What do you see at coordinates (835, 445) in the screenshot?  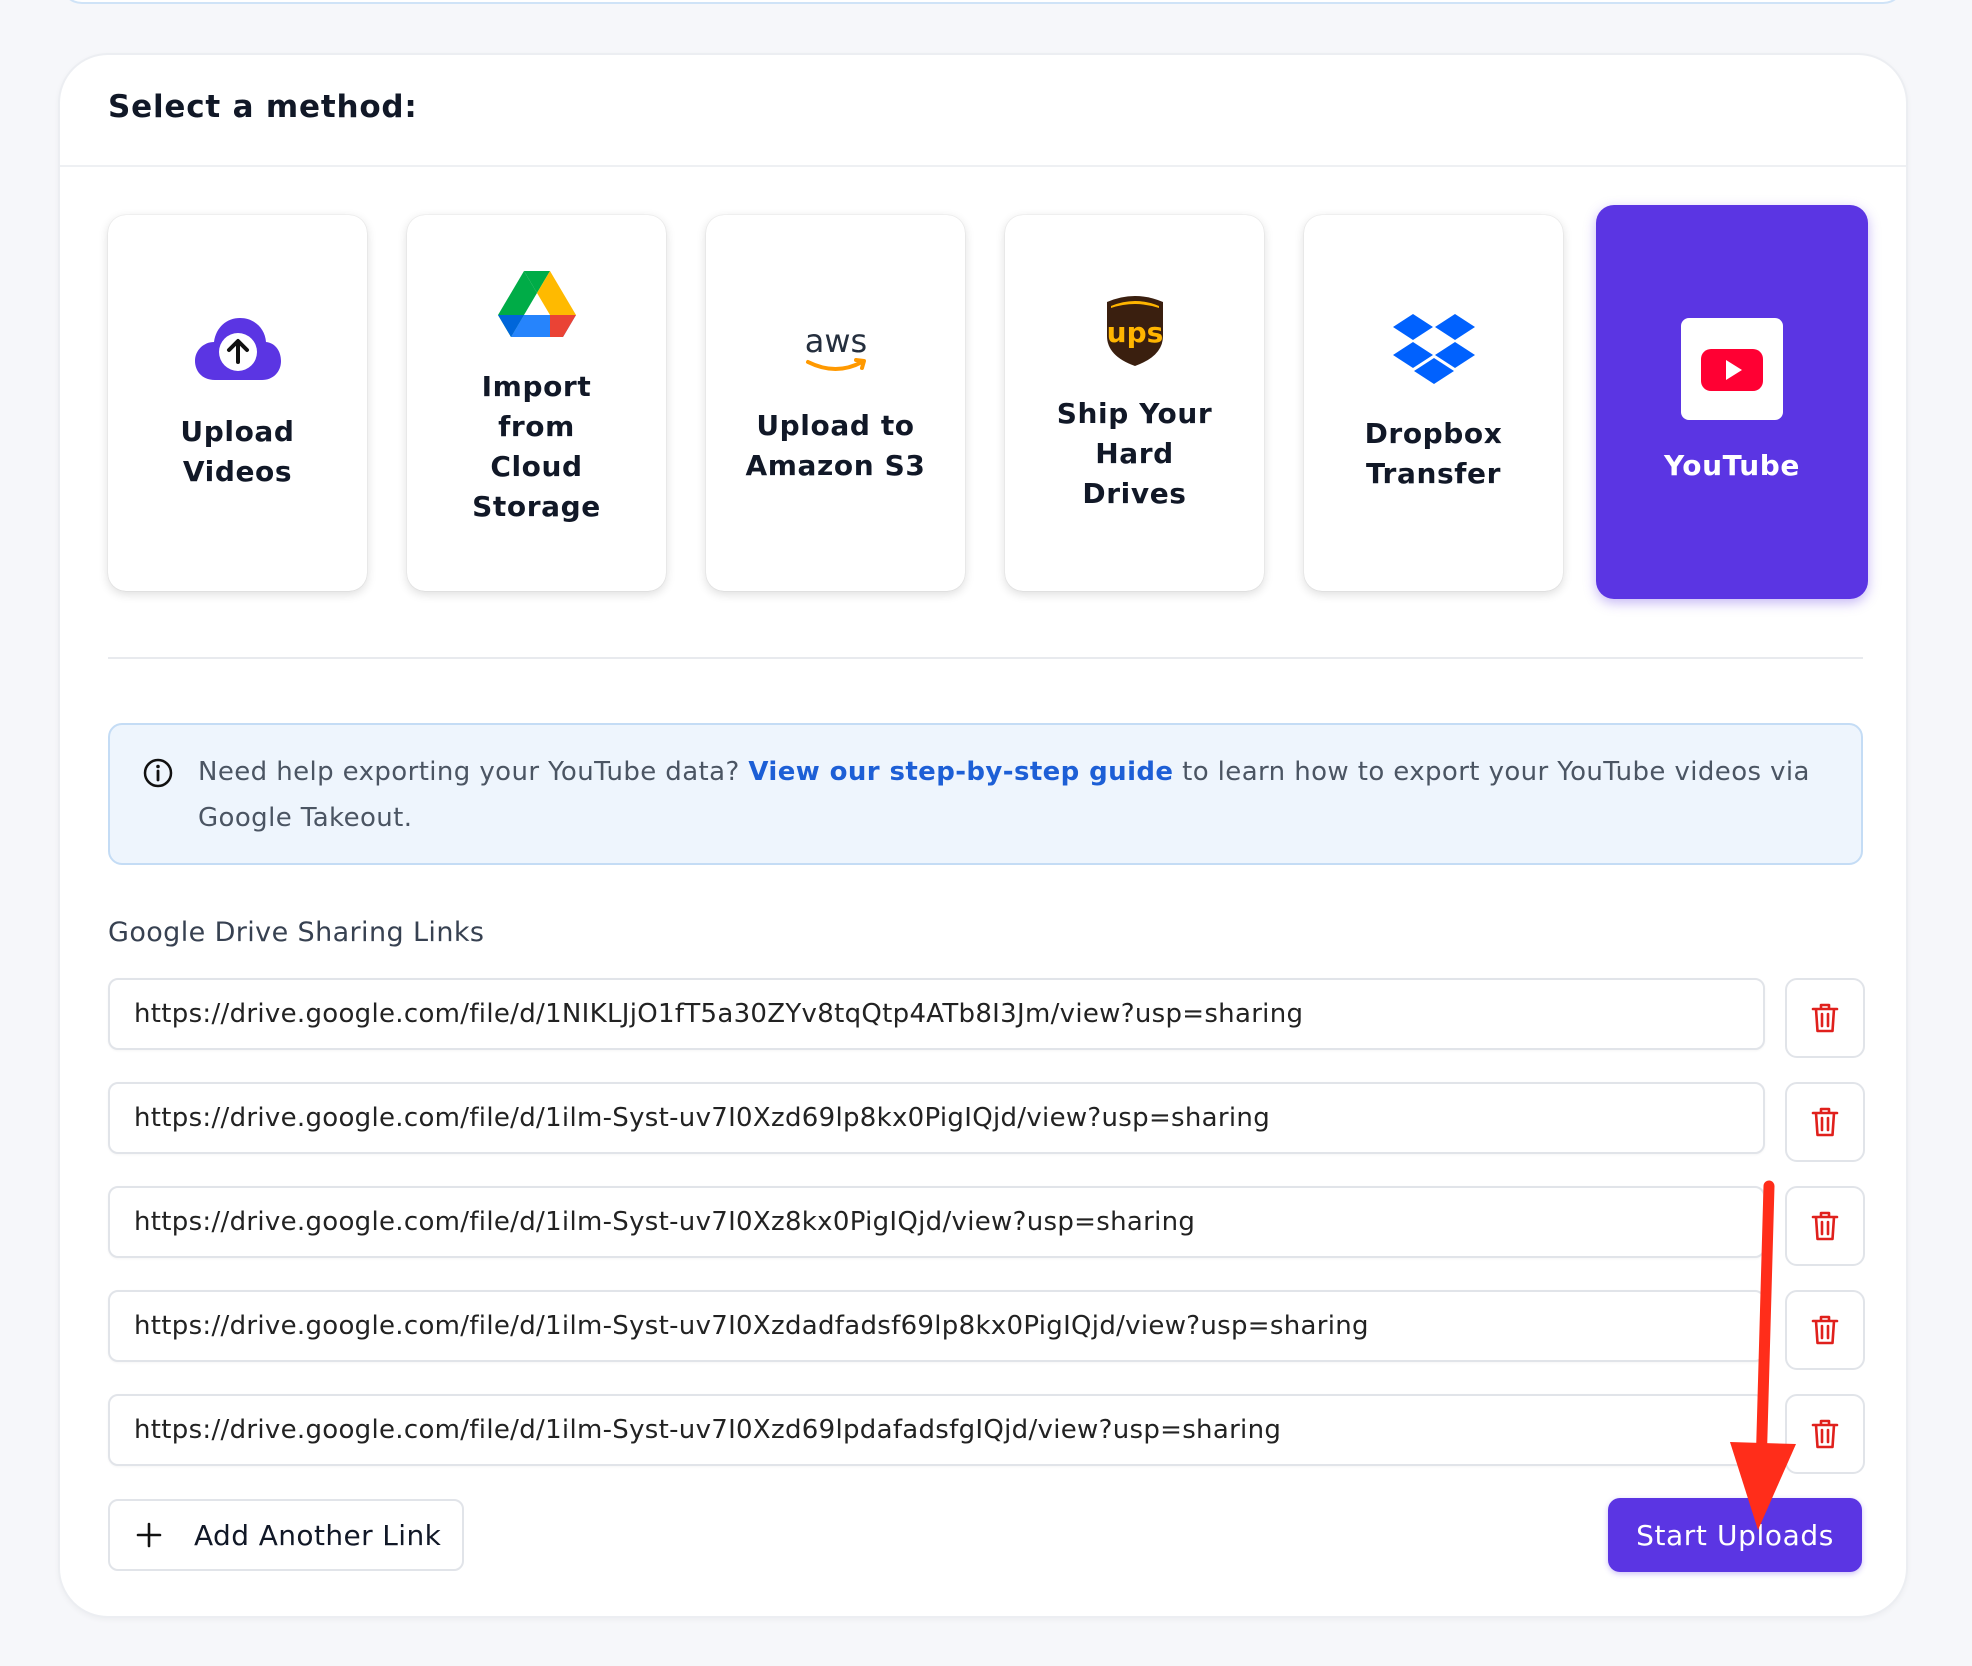 I see `method-label: Upload to Amazon S3` at bounding box center [835, 445].